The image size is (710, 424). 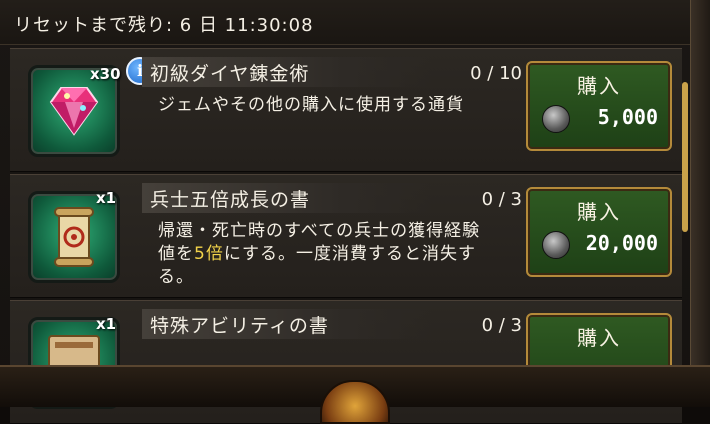 What do you see at coordinates (230, 200) in the screenshot?
I see `item-title: 兵士五倍成長の書` at bounding box center [230, 200].